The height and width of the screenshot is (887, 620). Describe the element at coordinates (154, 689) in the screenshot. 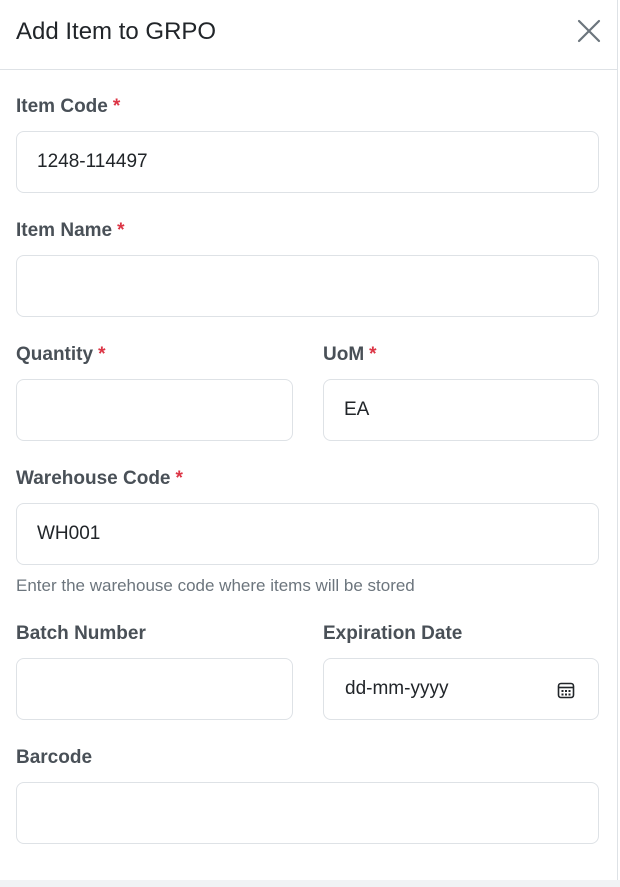

I see `batch-number-input` at that location.